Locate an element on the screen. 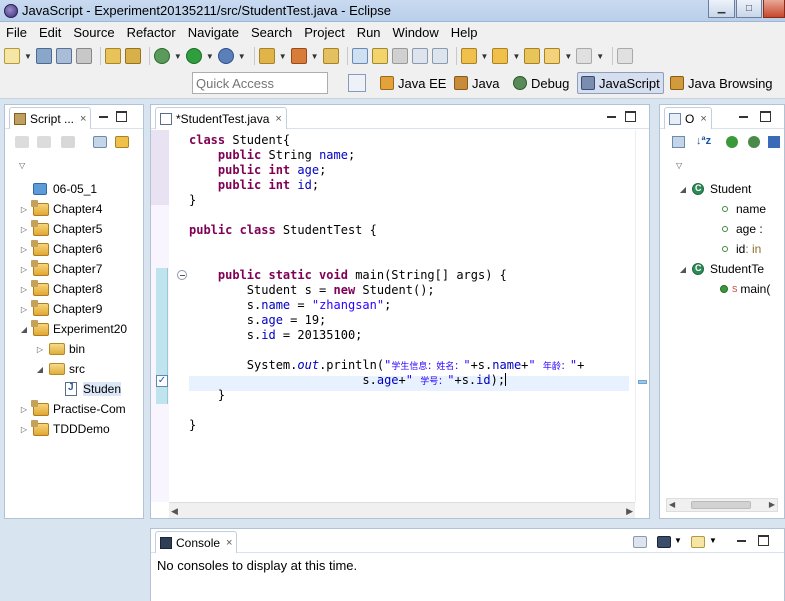 Image resolution: width=785 pixels, height=601 pixels. menu-window: Window is located at coordinates (416, 32).